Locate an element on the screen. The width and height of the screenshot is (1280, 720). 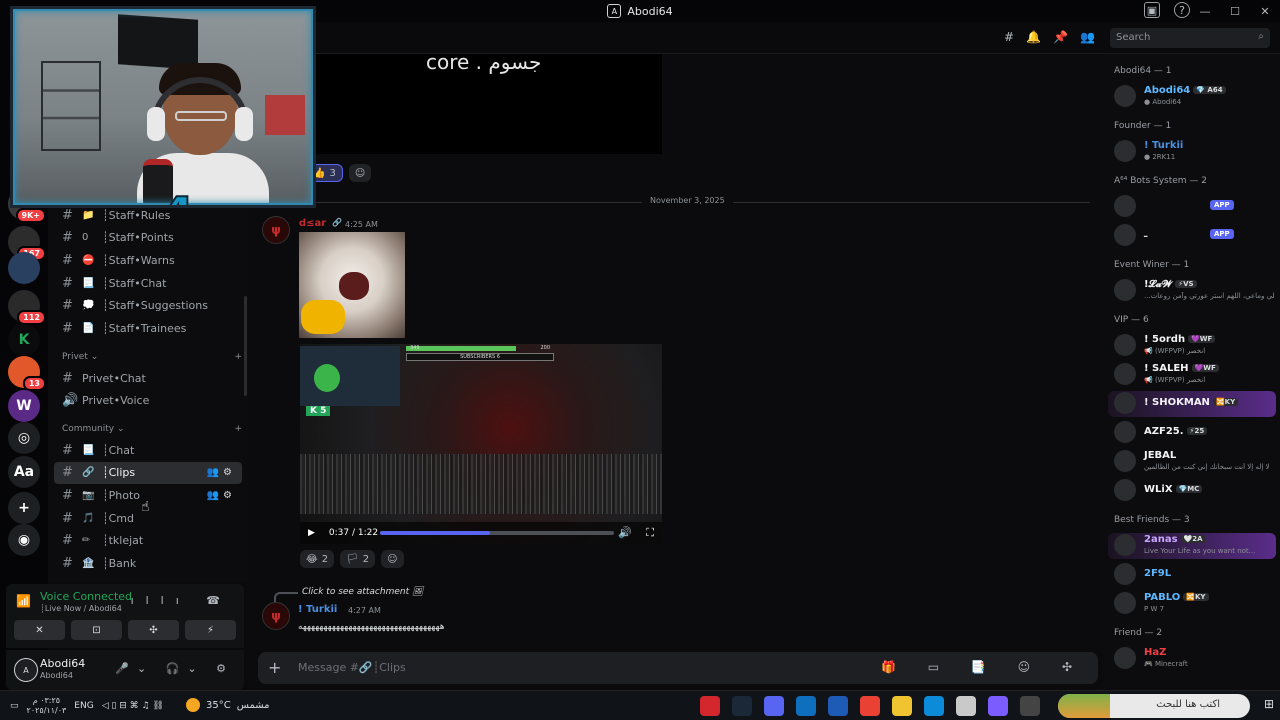
add-server-icon: + is located at coordinates (24, 508).